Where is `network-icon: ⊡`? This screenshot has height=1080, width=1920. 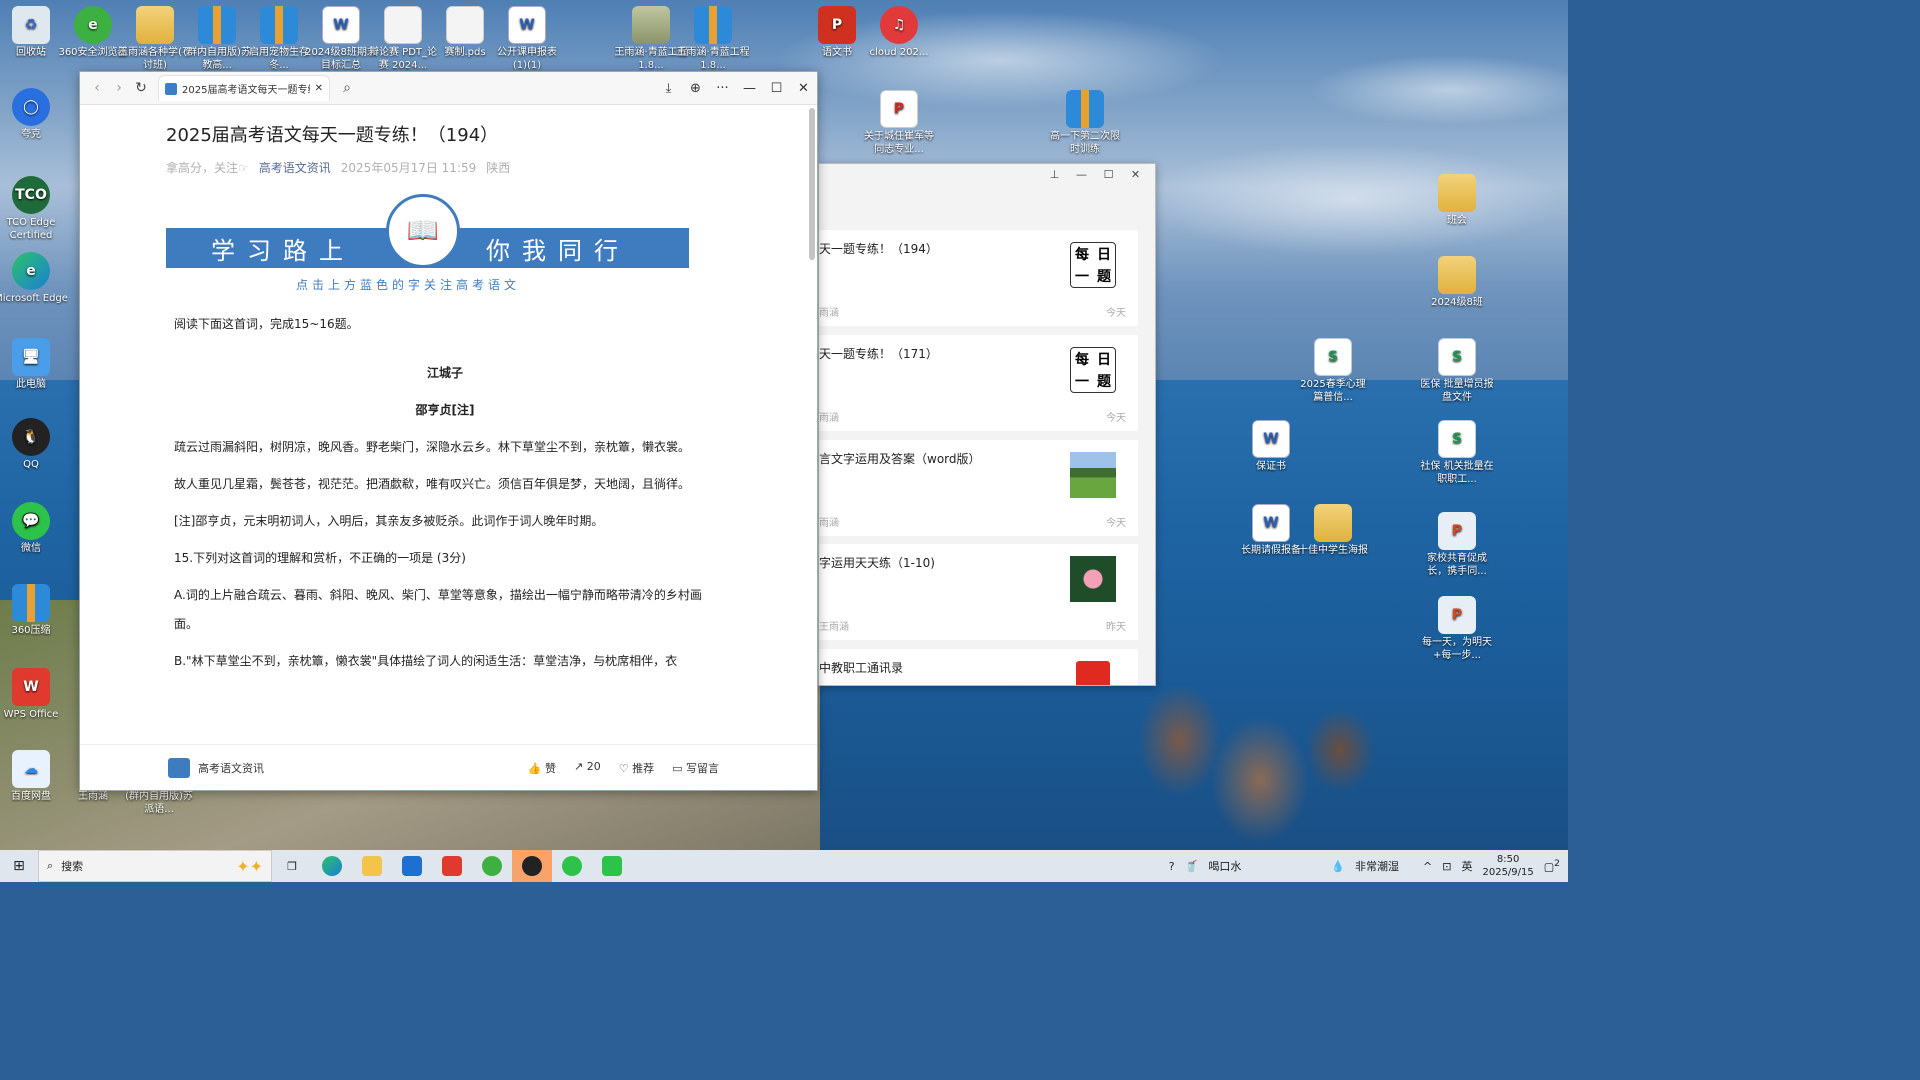 network-icon: ⊡ is located at coordinates (1446, 866).